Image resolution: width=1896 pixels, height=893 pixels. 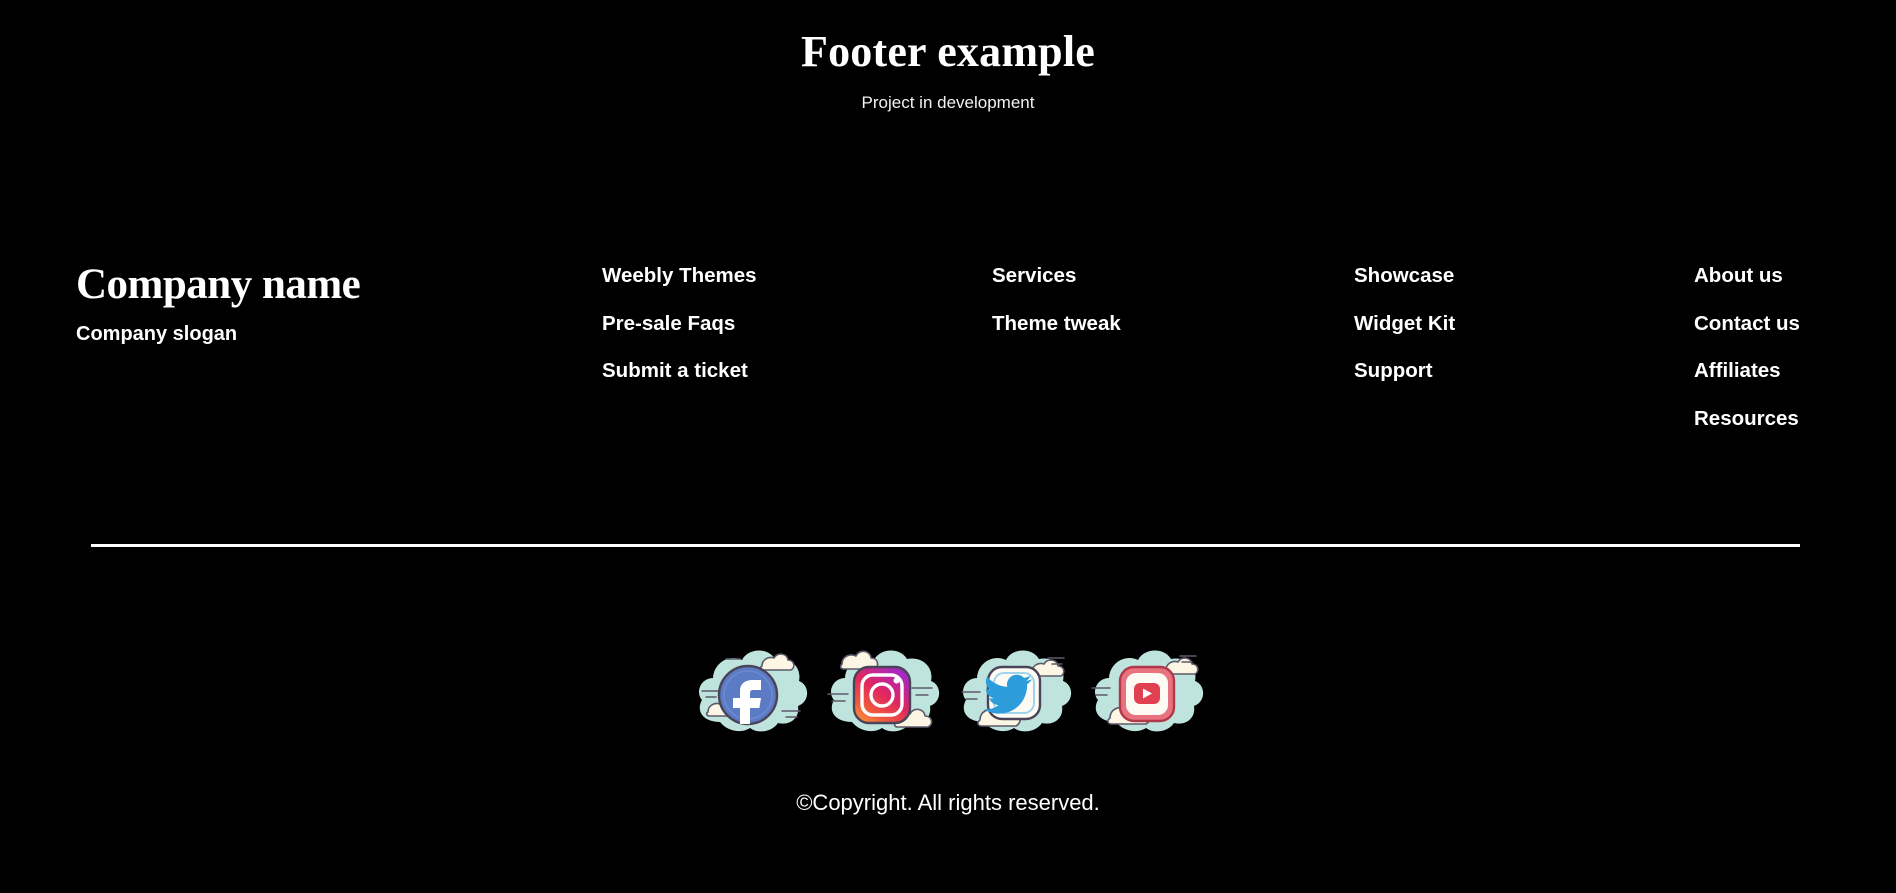 What do you see at coordinates (157, 334) in the screenshot?
I see `company-slogan: Company slogan` at bounding box center [157, 334].